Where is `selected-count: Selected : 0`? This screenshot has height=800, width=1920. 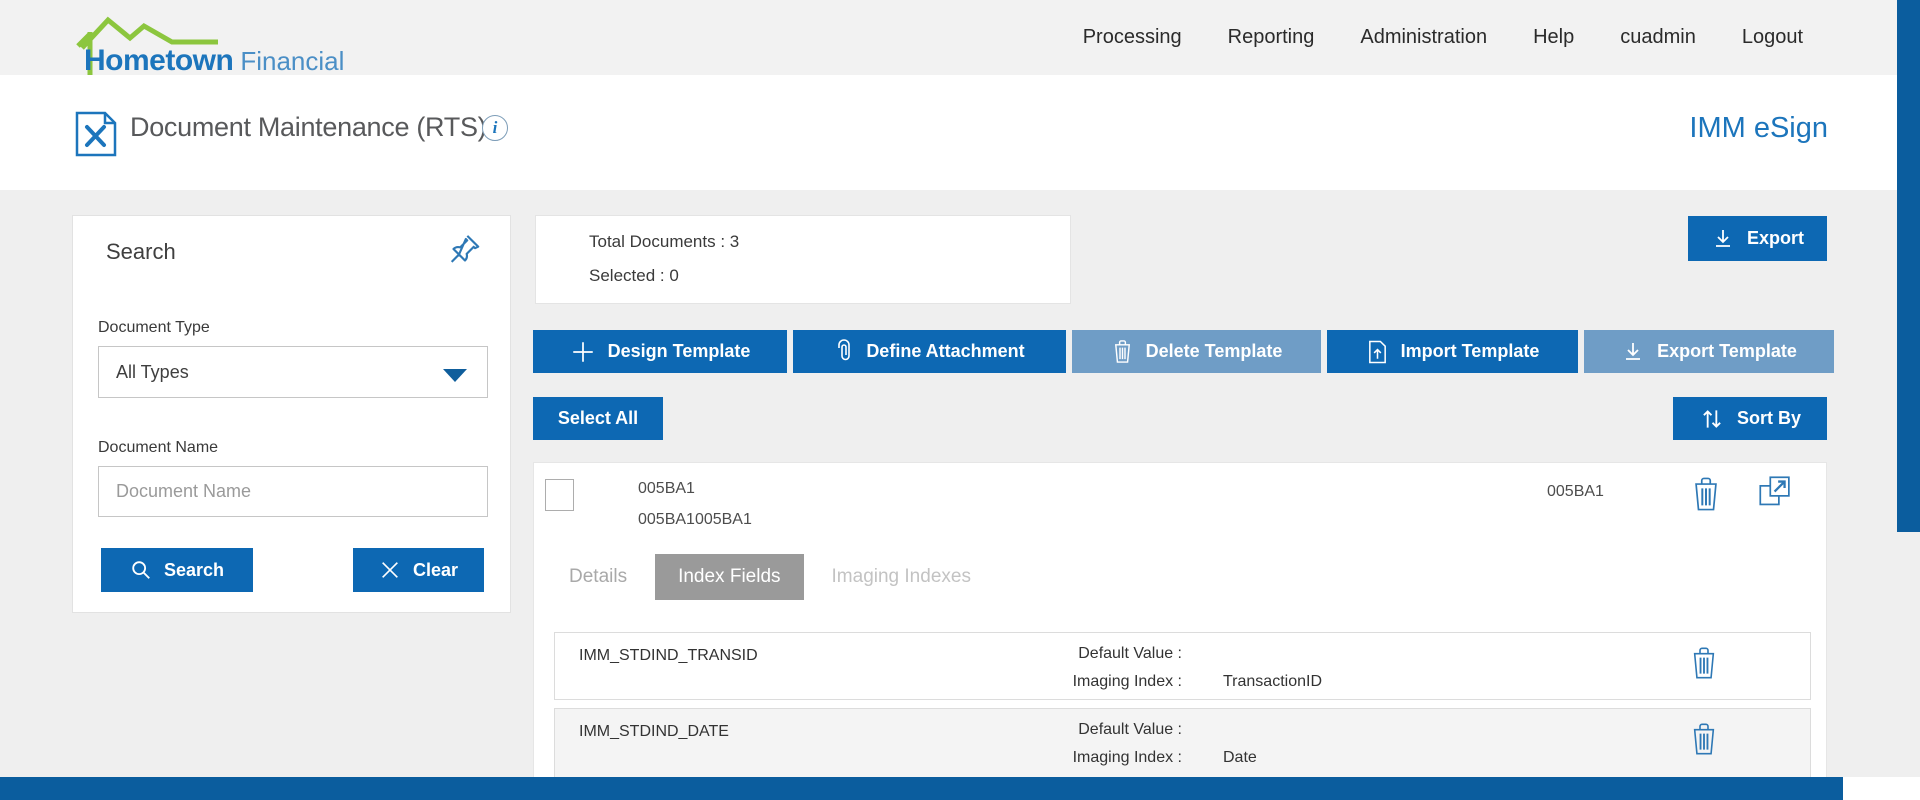
selected-count: Selected : 0 is located at coordinates (634, 276).